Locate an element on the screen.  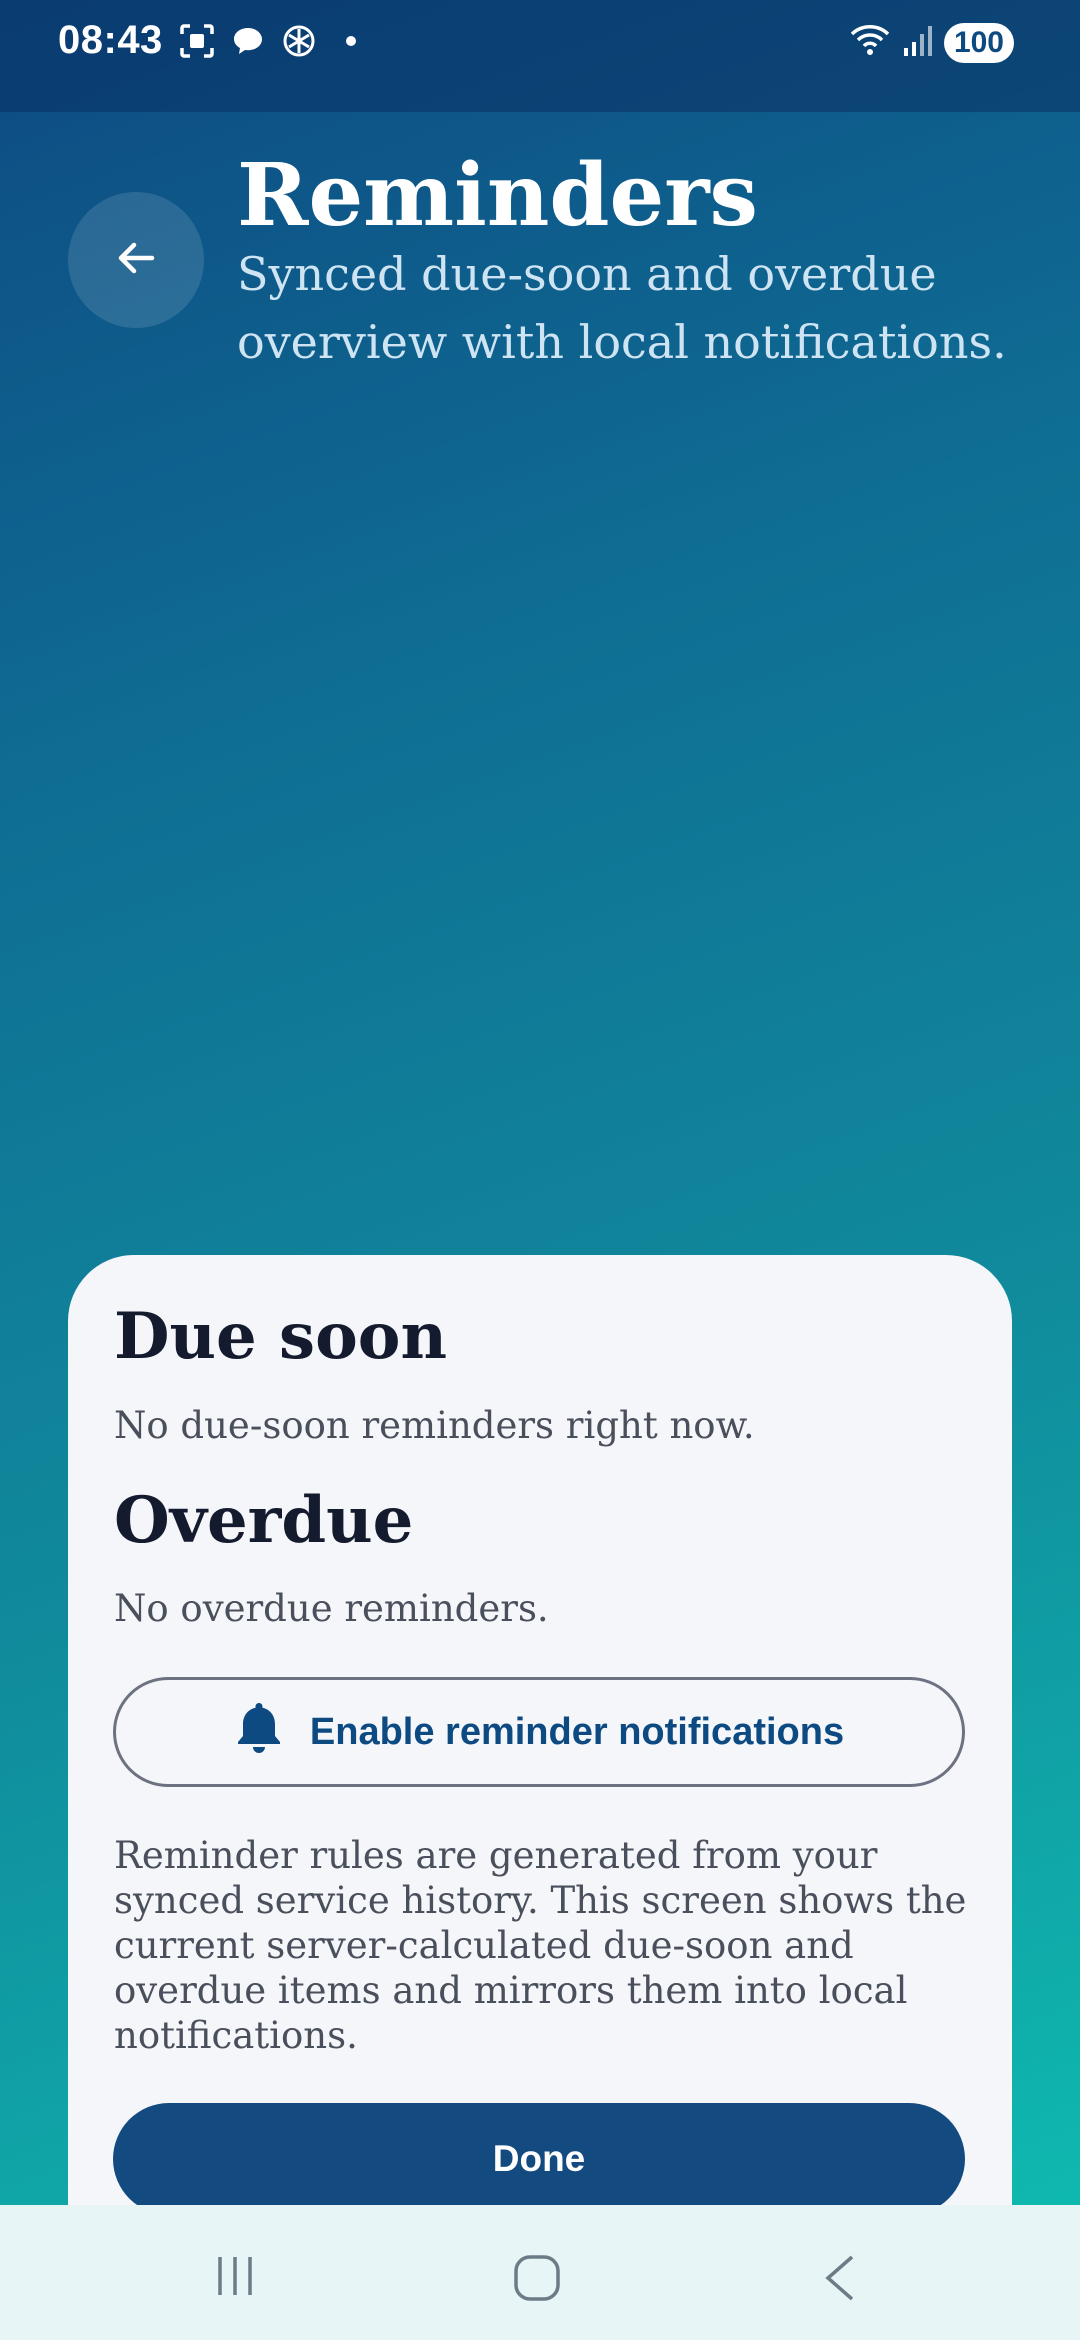
chat-icon is located at coordinates (248, 41).